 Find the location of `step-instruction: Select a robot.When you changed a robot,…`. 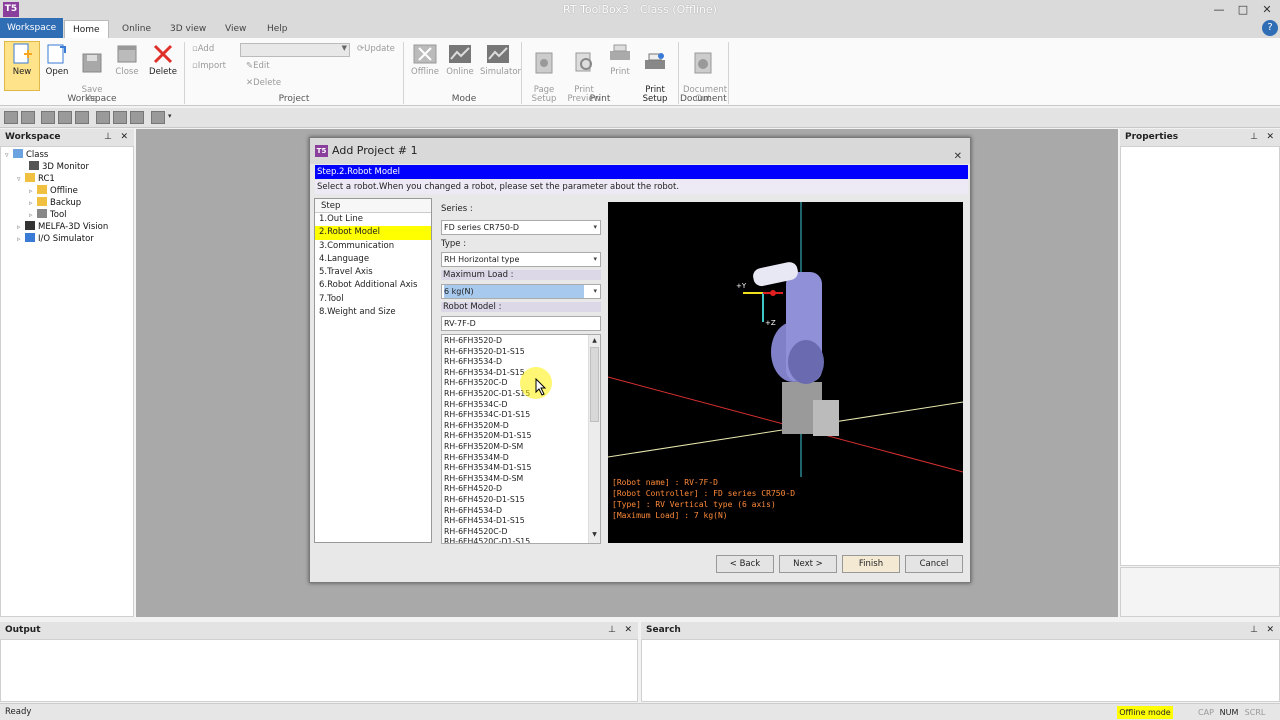

step-instruction: Select a robot.When you changed a robot,… is located at coordinates (641, 187).